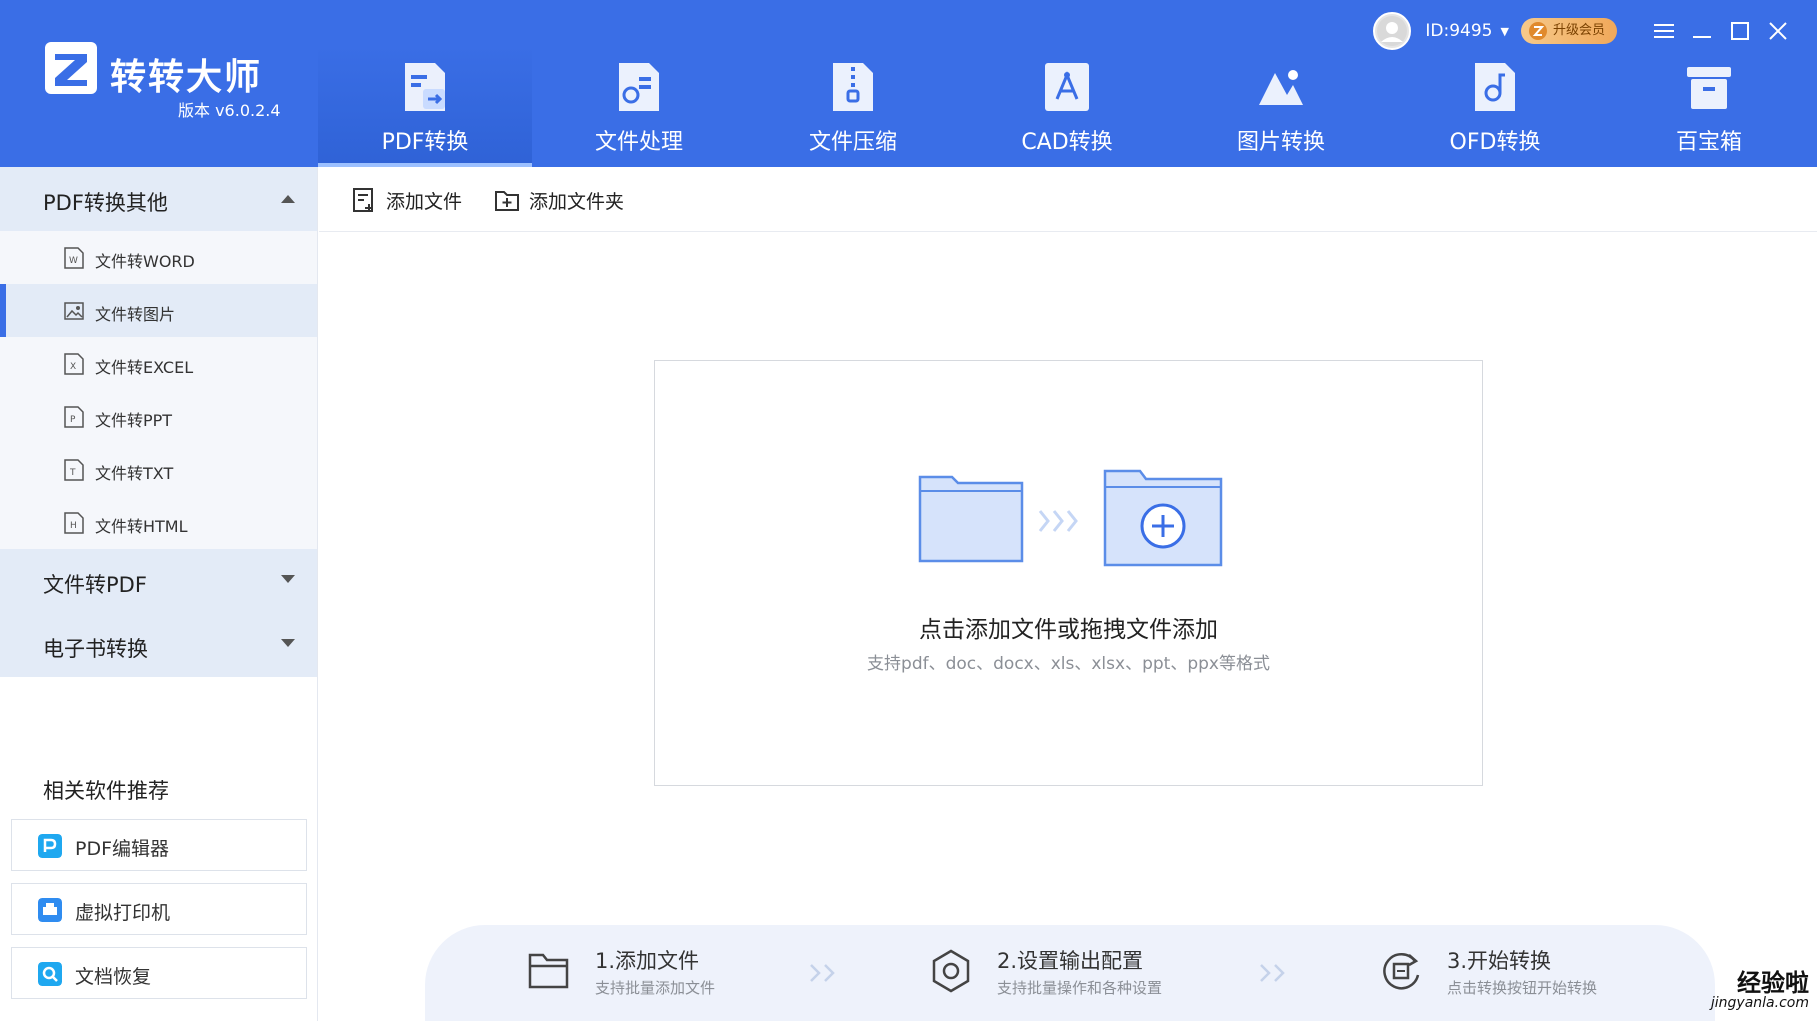  What do you see at coordinates (1773, 982) in the screenshot?
I see `watermark-text: 经验啦` at bounding box center [1773, 982].